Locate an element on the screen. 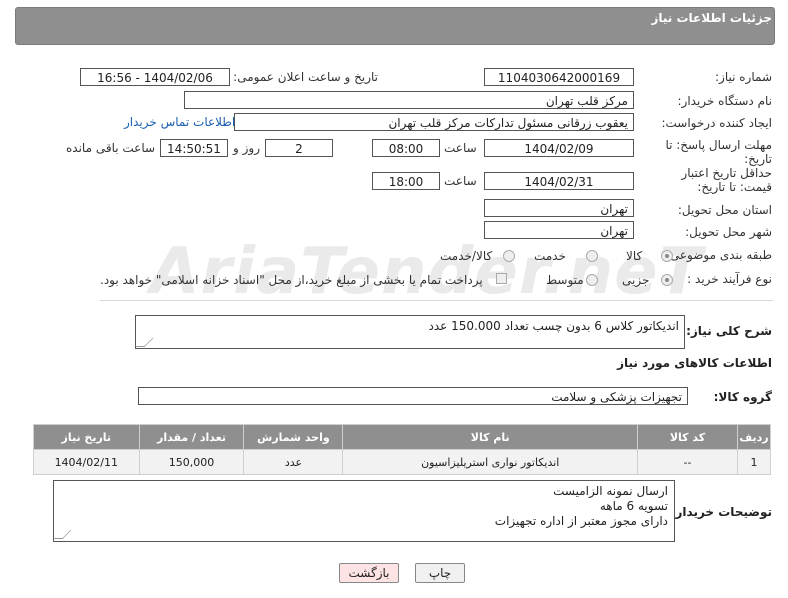 This screenshot has height=598, width=788. announce-datetime-field: 1404/02/06 - 16:56 is located at coordinates (155, 77).